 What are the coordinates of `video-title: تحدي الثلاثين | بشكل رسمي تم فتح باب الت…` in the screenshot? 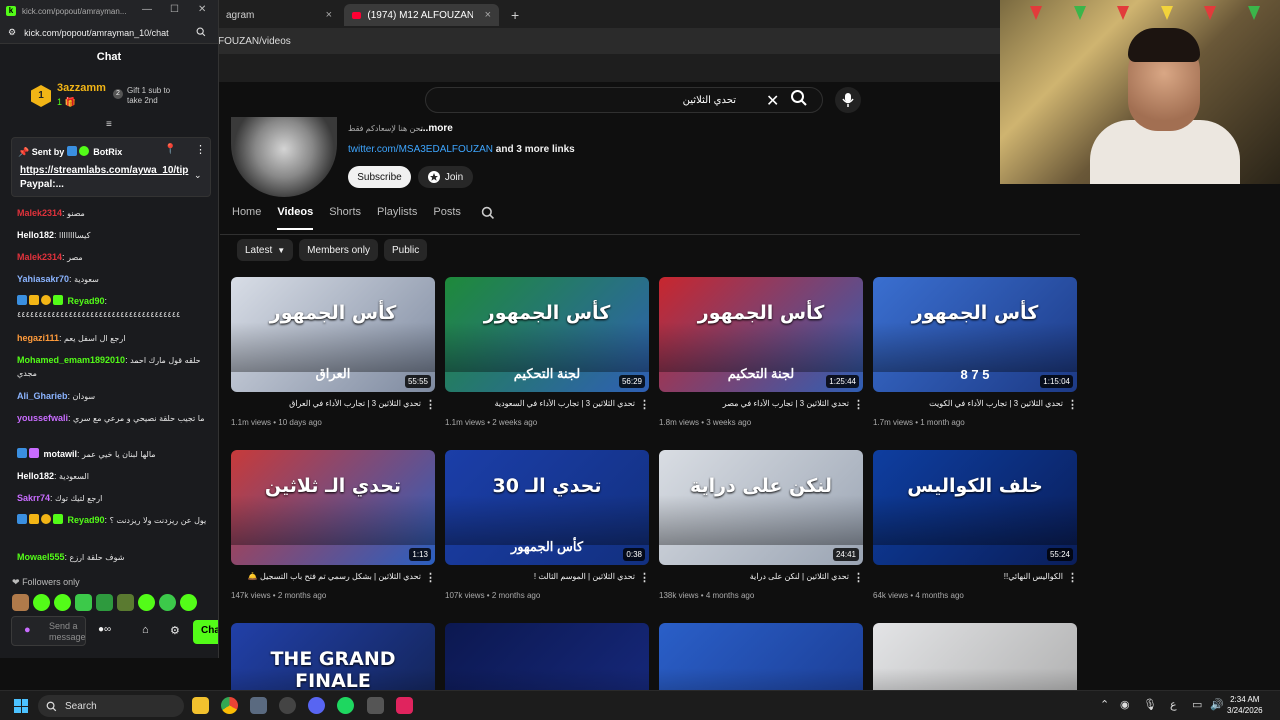 It's located at (326, 576).